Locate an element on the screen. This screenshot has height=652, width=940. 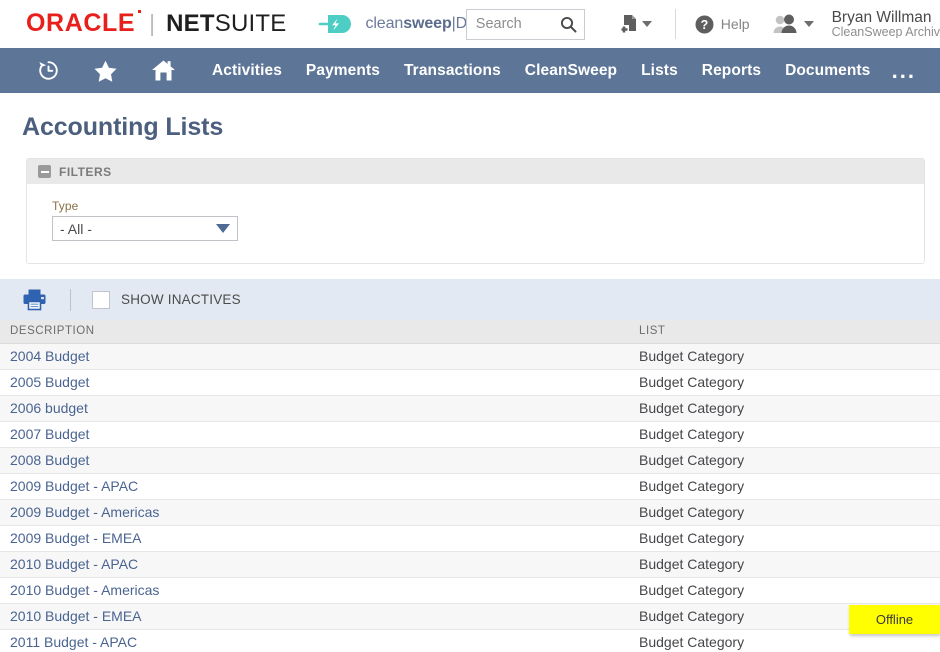
cell-description: 2008 Budget is located at coordinates (314, 460).